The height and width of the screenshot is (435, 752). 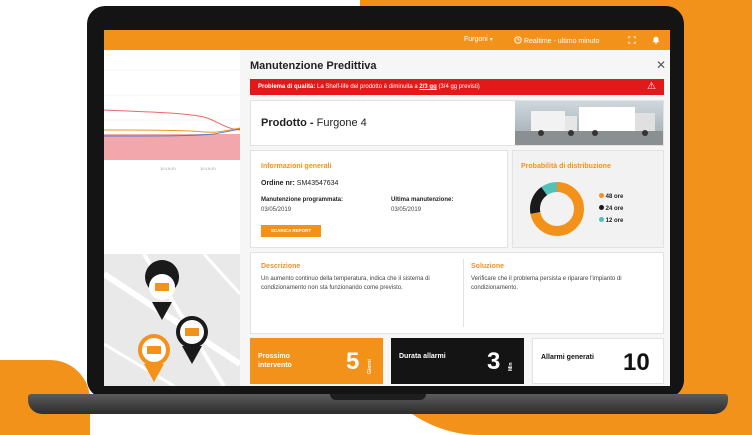 I want to click on vehicle-filter-dropdown: Furgoni ▾, so click(x=478, y=39).